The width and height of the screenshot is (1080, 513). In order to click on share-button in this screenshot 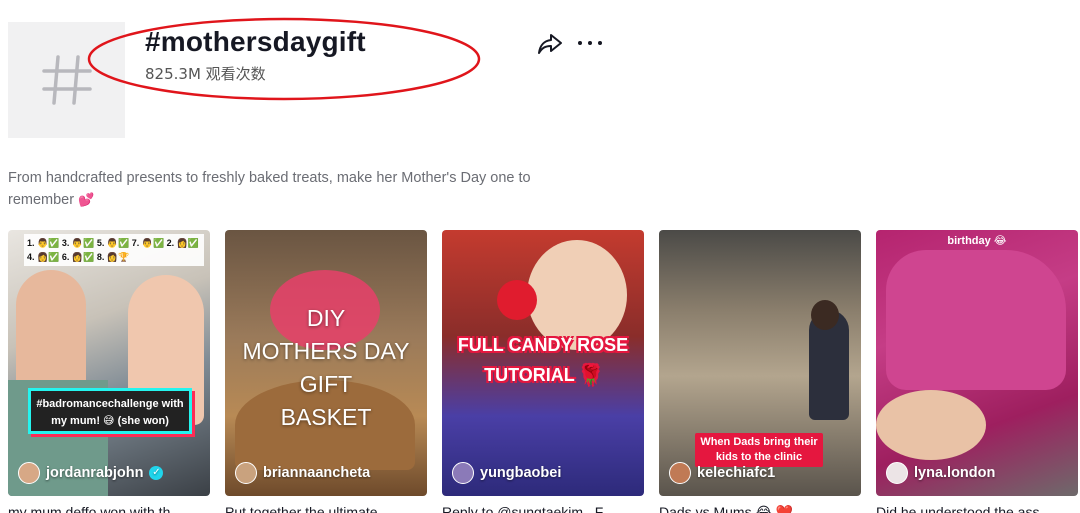, I will do `click(550, 44)`.